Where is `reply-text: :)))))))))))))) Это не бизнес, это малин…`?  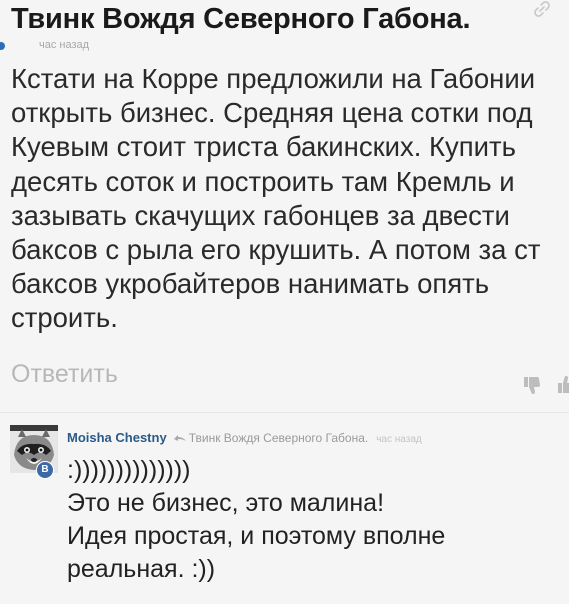 reply-text: :)))))))))))))) Это не бизнес, это малин… is located at coordinates (256, 519).